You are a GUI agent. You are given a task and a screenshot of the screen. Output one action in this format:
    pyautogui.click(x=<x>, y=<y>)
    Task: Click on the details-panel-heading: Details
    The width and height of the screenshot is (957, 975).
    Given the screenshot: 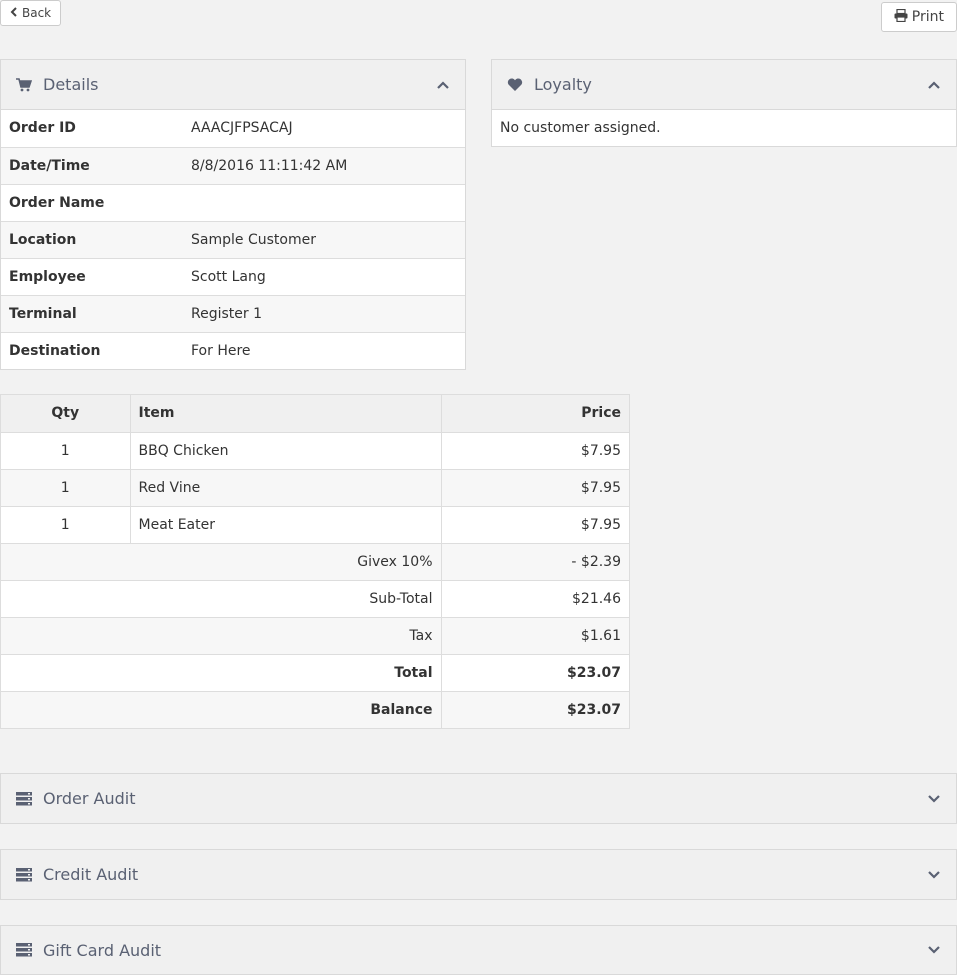 What is the action you would take?
    pyautogui.click(x=233, y=85)
    